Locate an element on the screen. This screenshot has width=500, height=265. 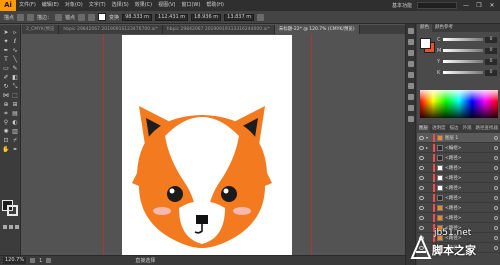
x-position-field: 98.333 m is located at coordinates (137, 17).